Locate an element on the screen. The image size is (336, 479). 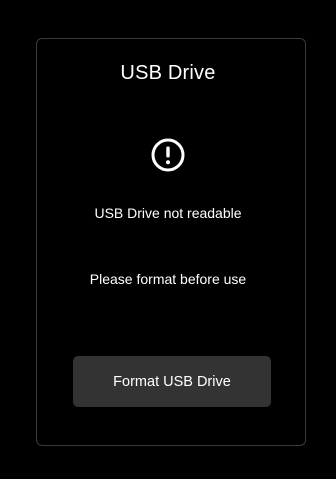
format-usb-drive-button: Format USB Drive is located at coordinates (172, 381).